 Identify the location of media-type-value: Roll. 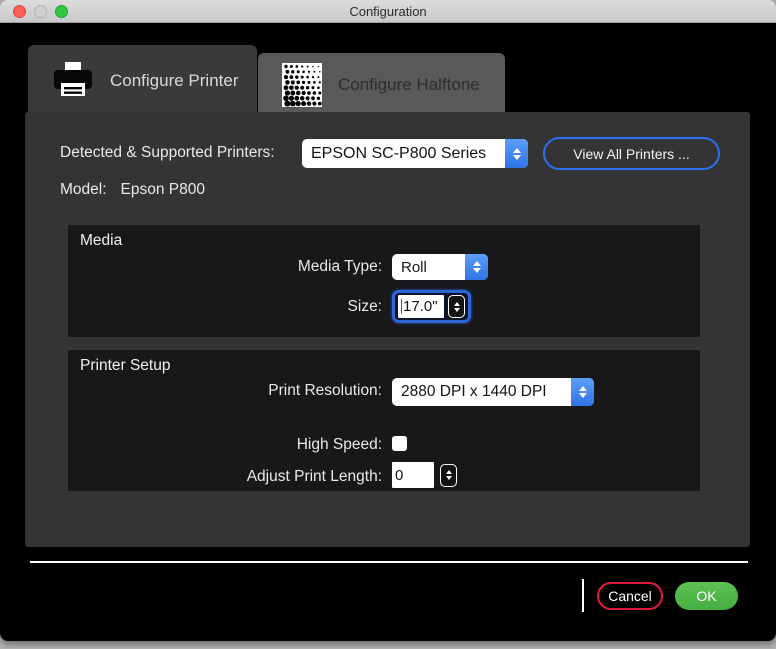
(414, 267).